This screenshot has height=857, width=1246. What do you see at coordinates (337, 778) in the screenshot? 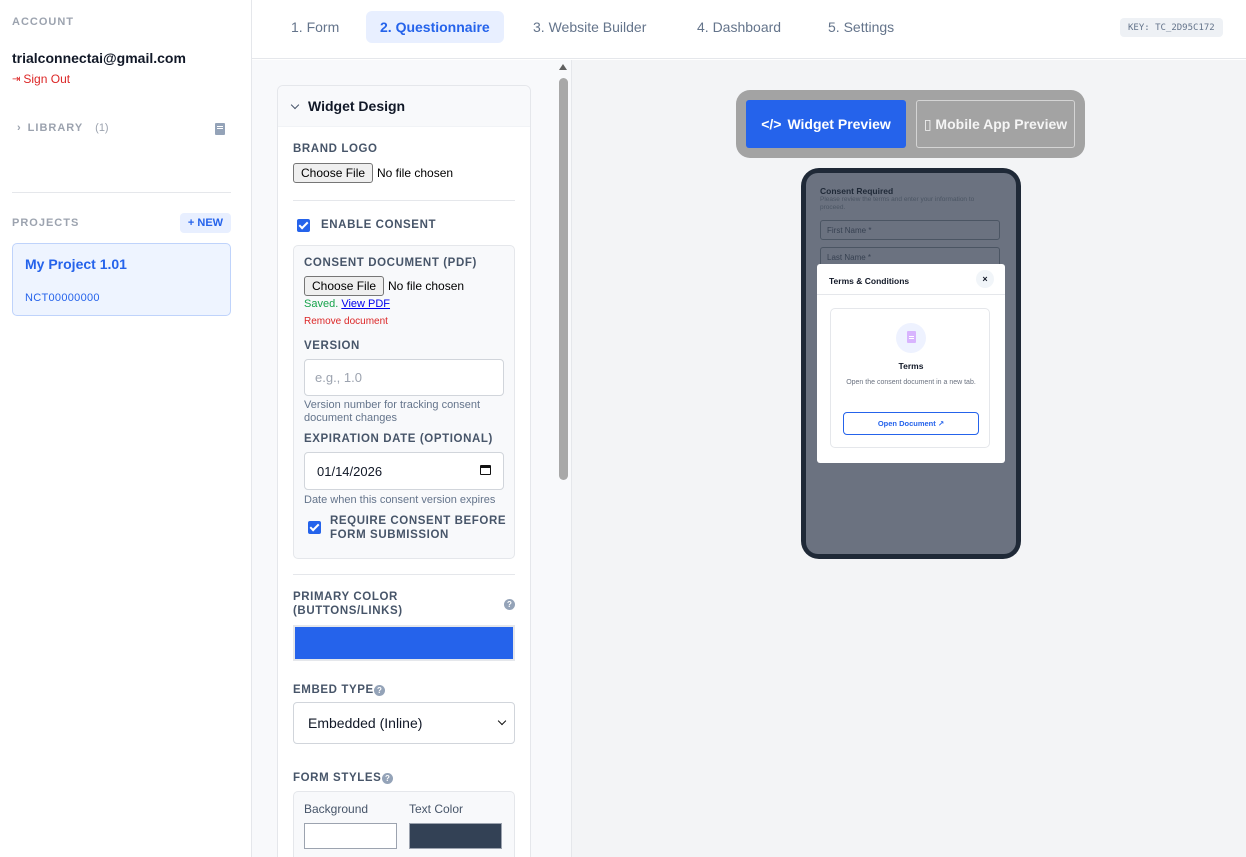
I see `form-styles-label: FORM STYLES` at bounding box center [337, 778].